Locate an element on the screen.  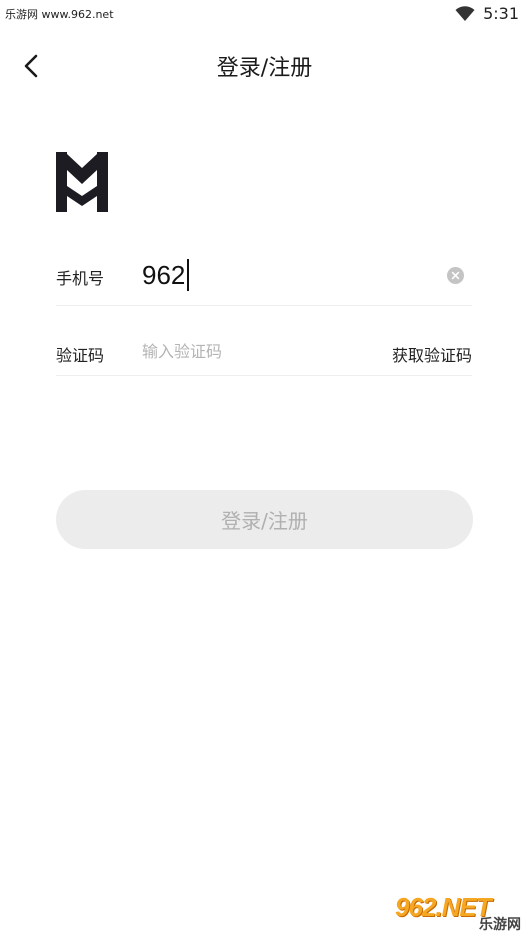
phone-value: 962 is located at coordinates (164, 274).